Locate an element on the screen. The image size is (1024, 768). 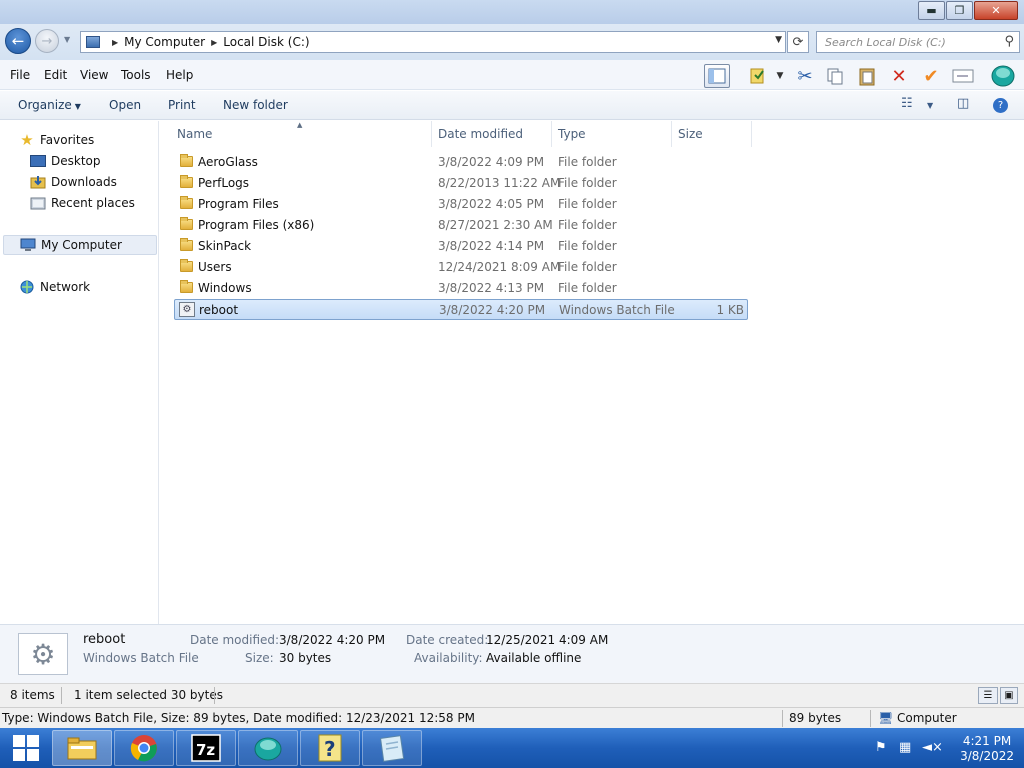
batch-file-icon: ⚙ is located at coordinates (187, 309).